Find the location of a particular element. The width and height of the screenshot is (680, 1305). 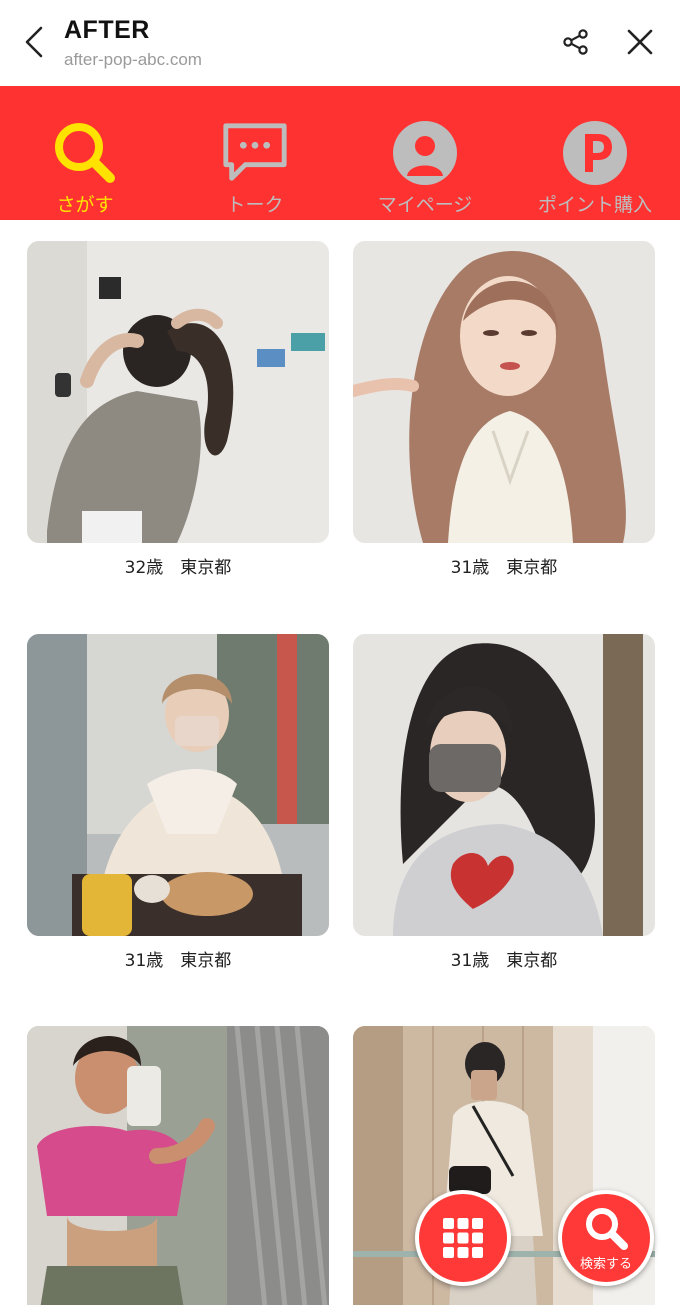

share-button is located at coordinates (576, 42).